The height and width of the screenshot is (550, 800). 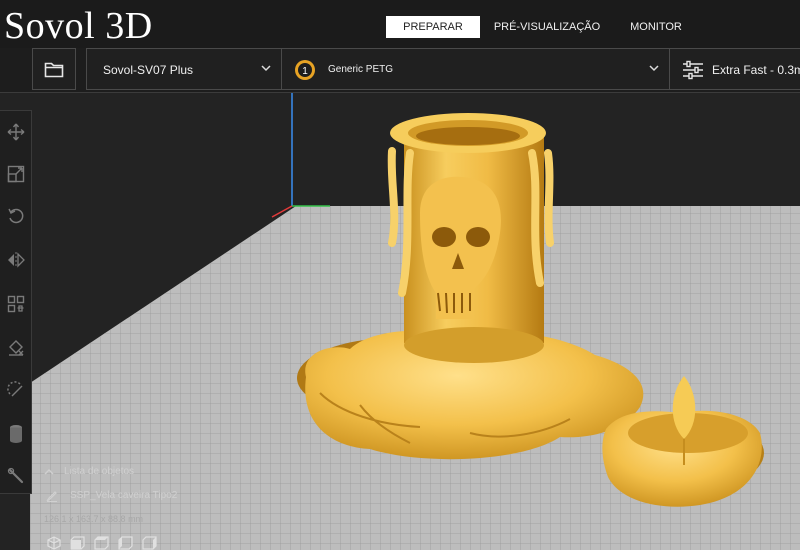 What do you see at coordinates (123, 495) in the screenshot?
I see `object-name: SSP_Vela caveira Tipo2` at bounding box center [123, 495].